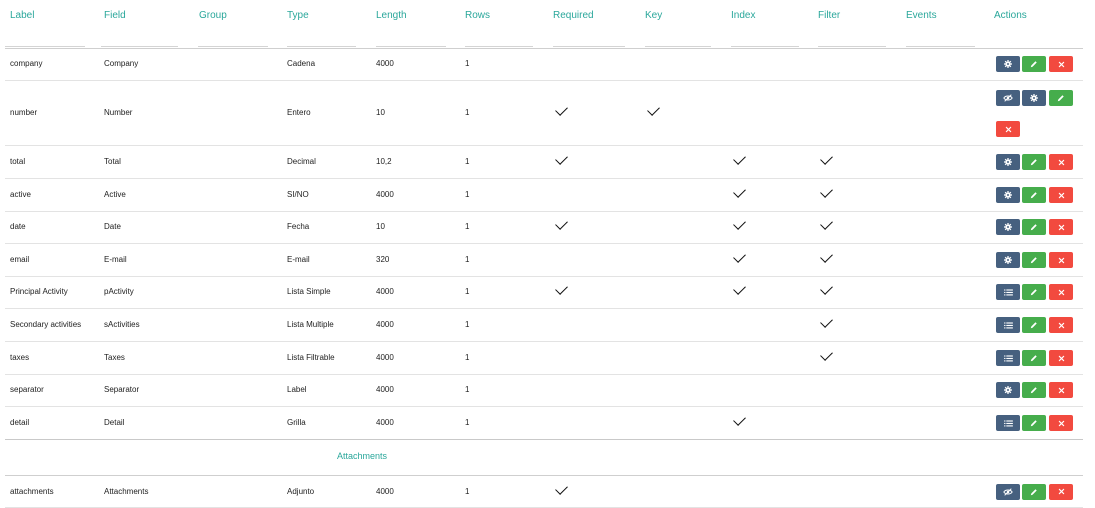 Image resolution: width=1095 pixels, height=508 pixels. I want to click on cell-field: Number, so click(118, 112).